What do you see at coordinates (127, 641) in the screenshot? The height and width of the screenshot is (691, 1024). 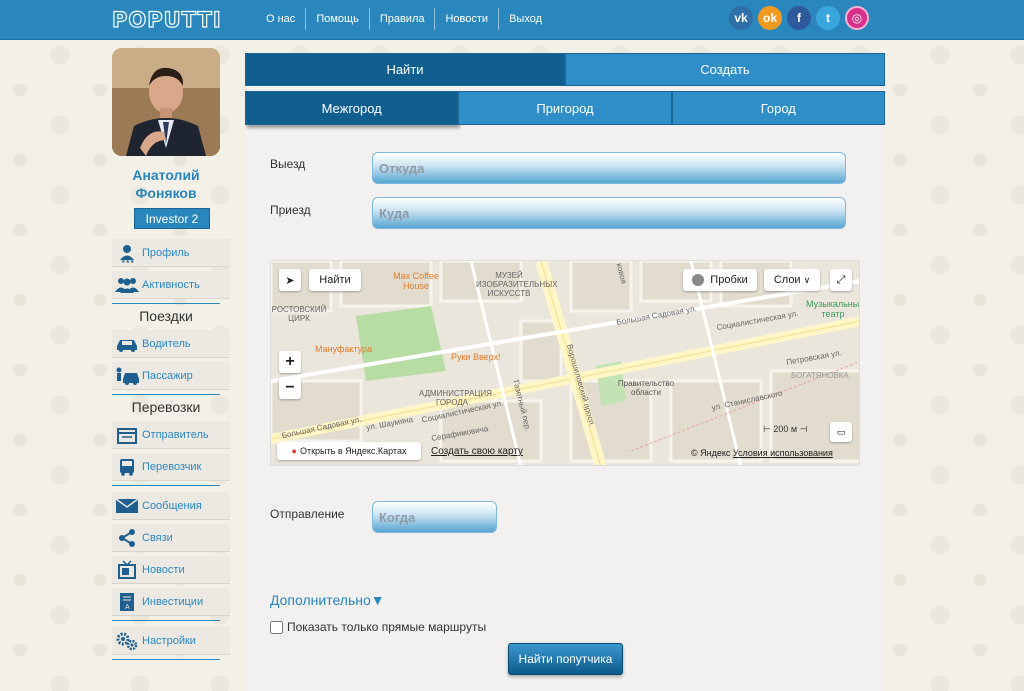 I see `gears-icon` at bounding box center [127, 641].